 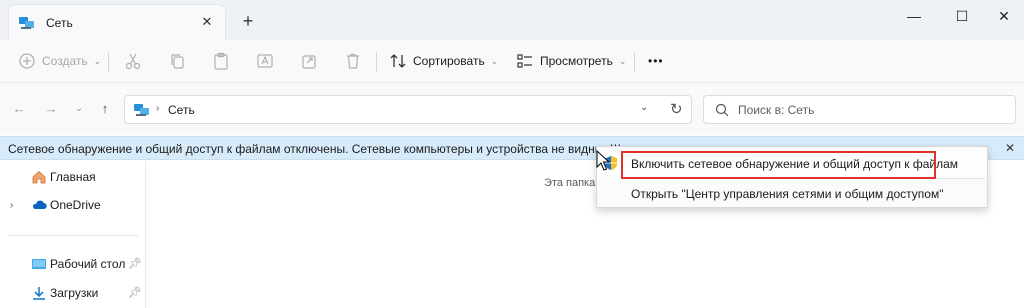 What do you see at coordinates (75, 205) in the screenshot?
I see `sidebar-item-label: OneDrive` at bounding box center [75, 205].